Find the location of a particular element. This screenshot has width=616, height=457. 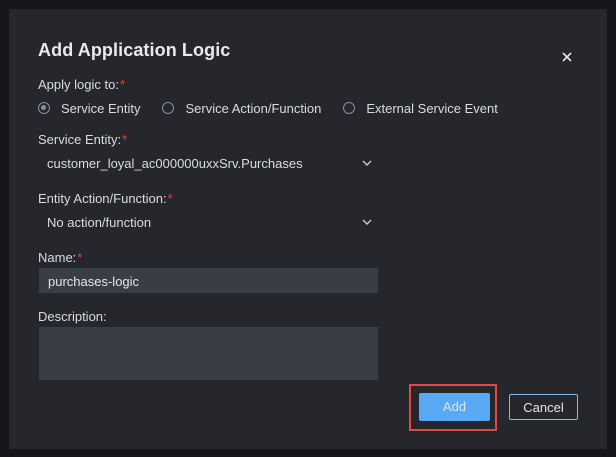

service-entity-select: customer_loyal_ac000000uxxSrv.Purchases is located at coordinates (208, 163).